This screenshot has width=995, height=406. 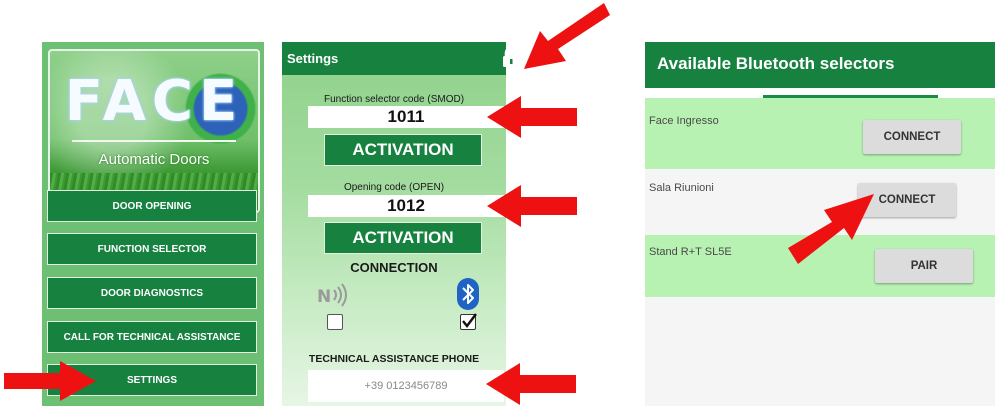 I want to click on function-code-label: Function selector code (SMOD), so click(x=394, y=99).